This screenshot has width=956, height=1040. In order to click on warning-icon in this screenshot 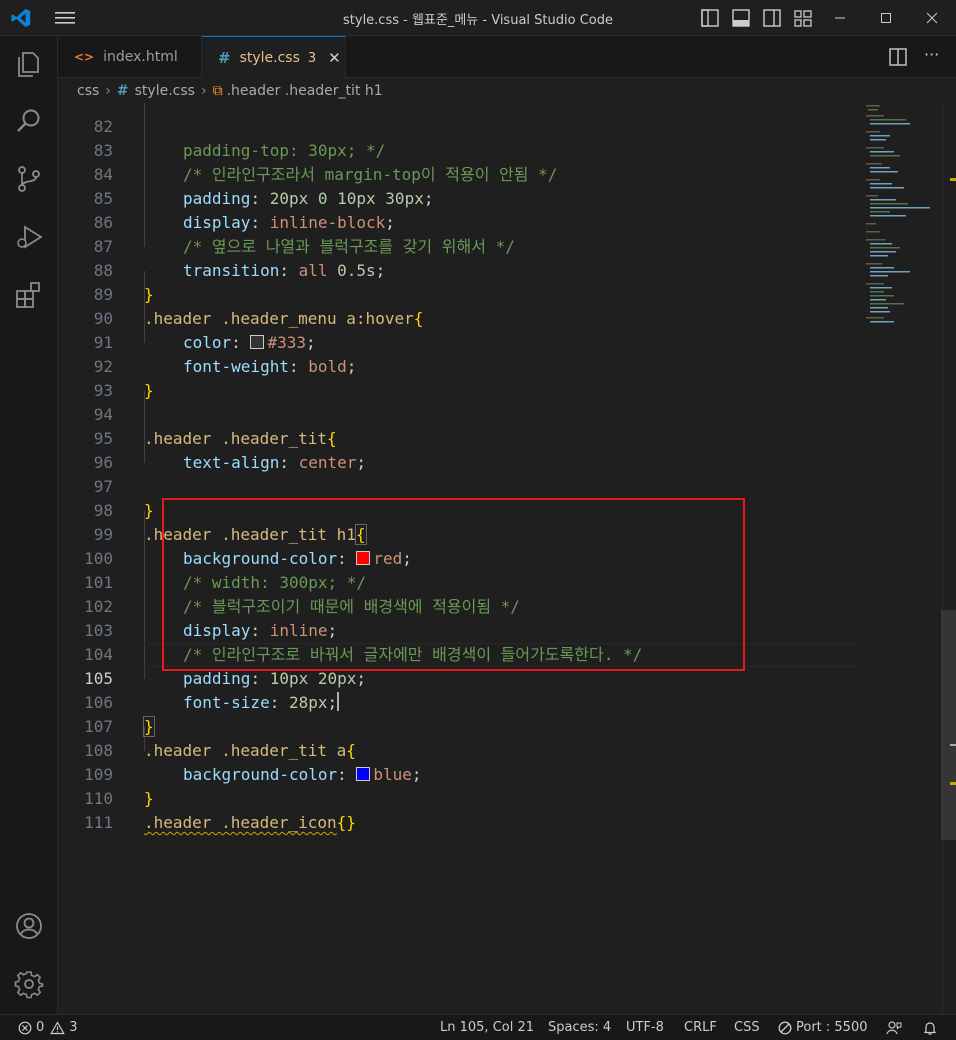, I will do `click(58, 1027)`.